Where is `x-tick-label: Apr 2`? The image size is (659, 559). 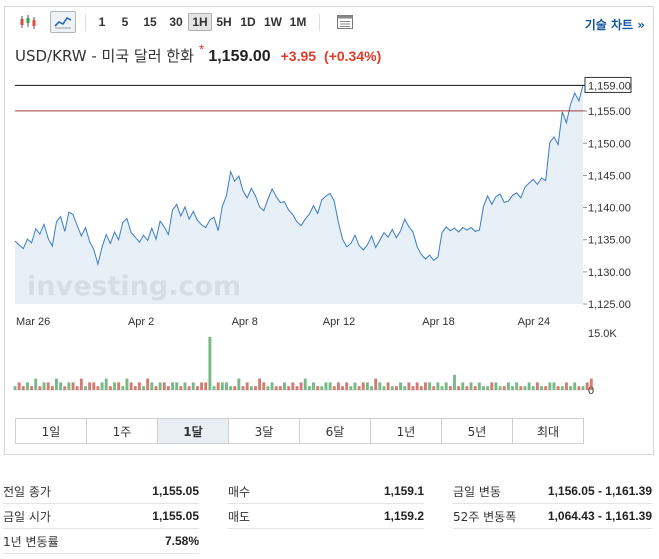
x-tick-label: Apr 2 is located at coordinates (141, 322).